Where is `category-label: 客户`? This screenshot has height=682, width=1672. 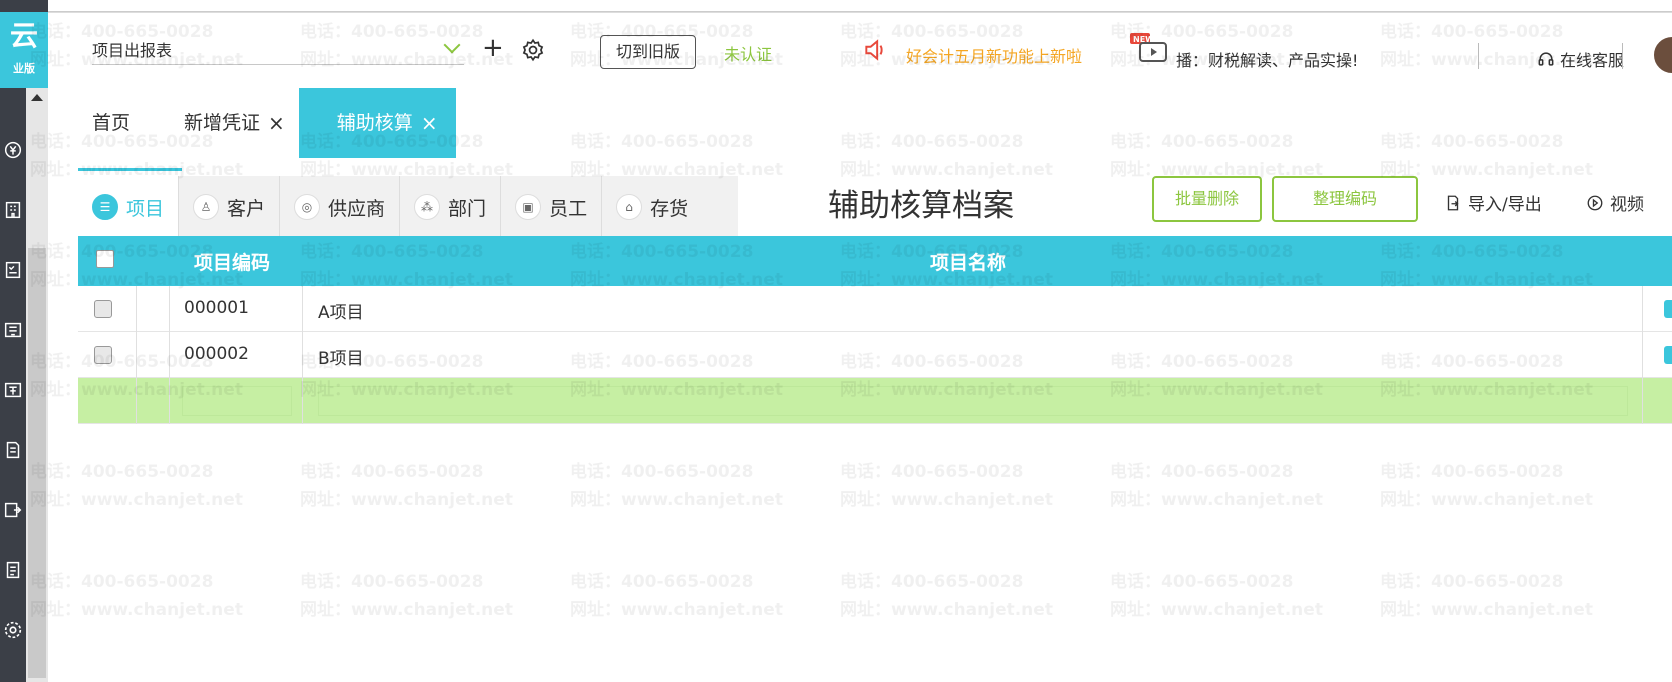
category-label: 客户 is located at coordinates (246, 208).